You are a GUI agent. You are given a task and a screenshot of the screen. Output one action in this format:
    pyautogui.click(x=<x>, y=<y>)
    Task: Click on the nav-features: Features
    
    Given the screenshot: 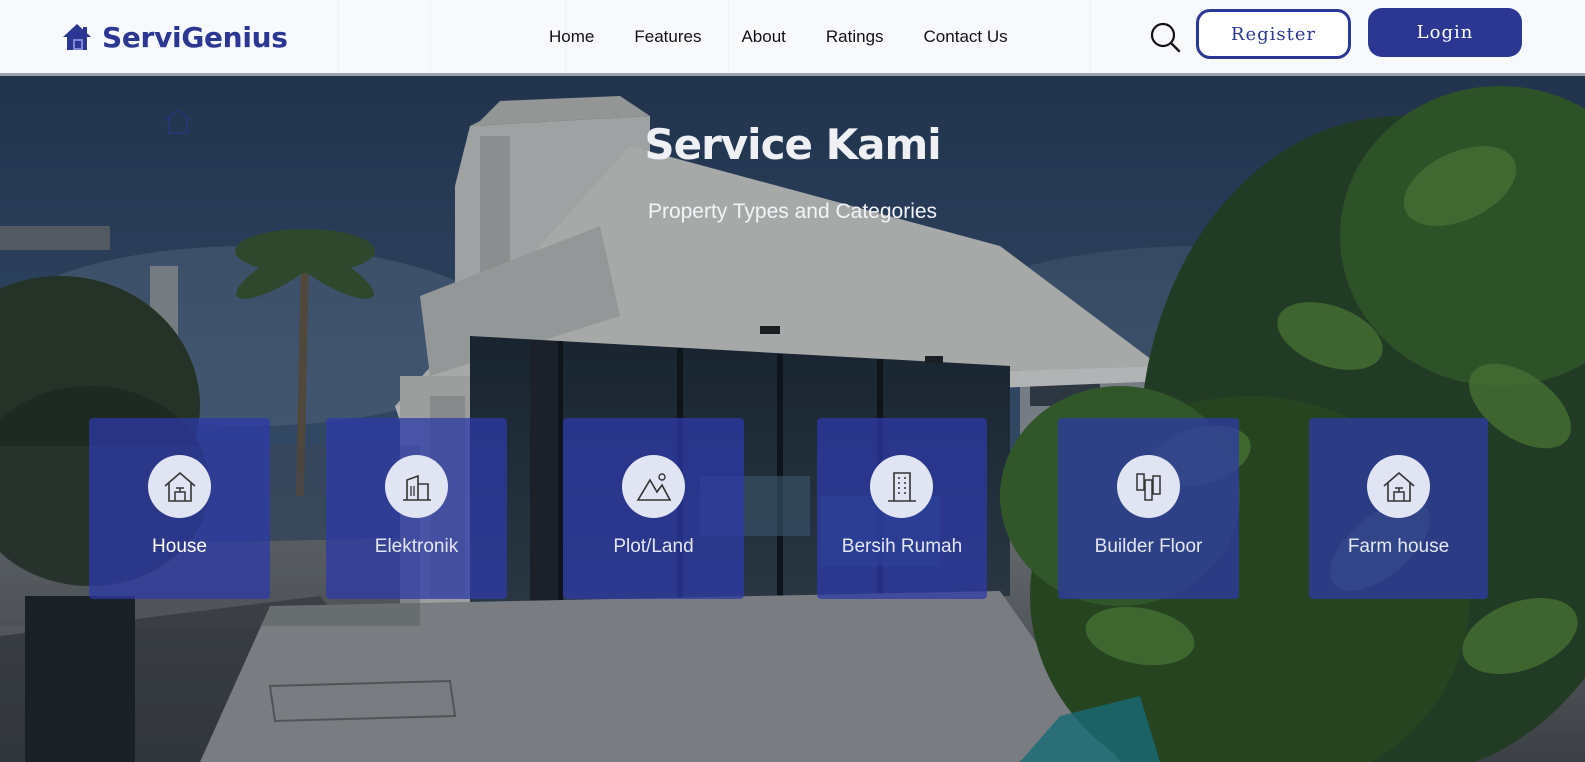 What is the action you would take?
    pyautogui.click(x=668, y=37)
    